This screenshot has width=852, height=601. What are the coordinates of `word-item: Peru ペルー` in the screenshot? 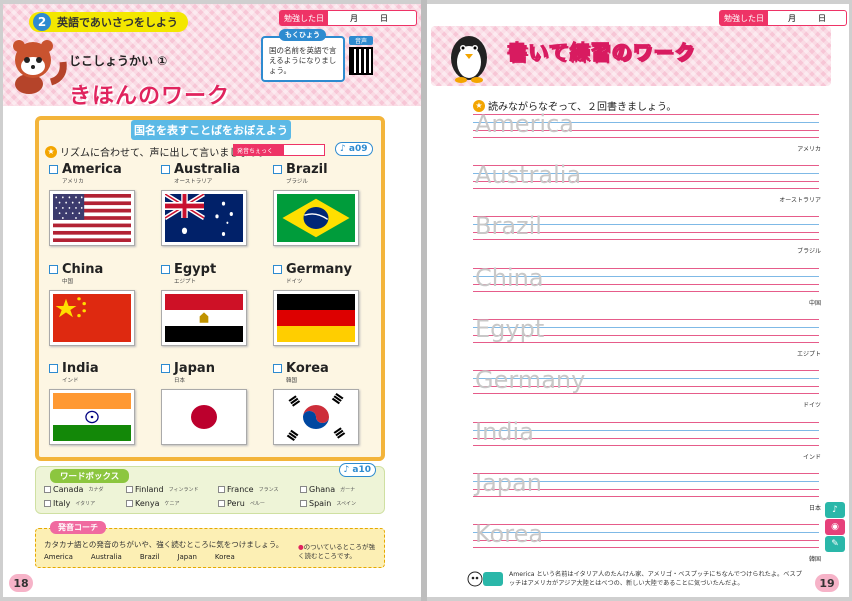 It's located at (241, 503).